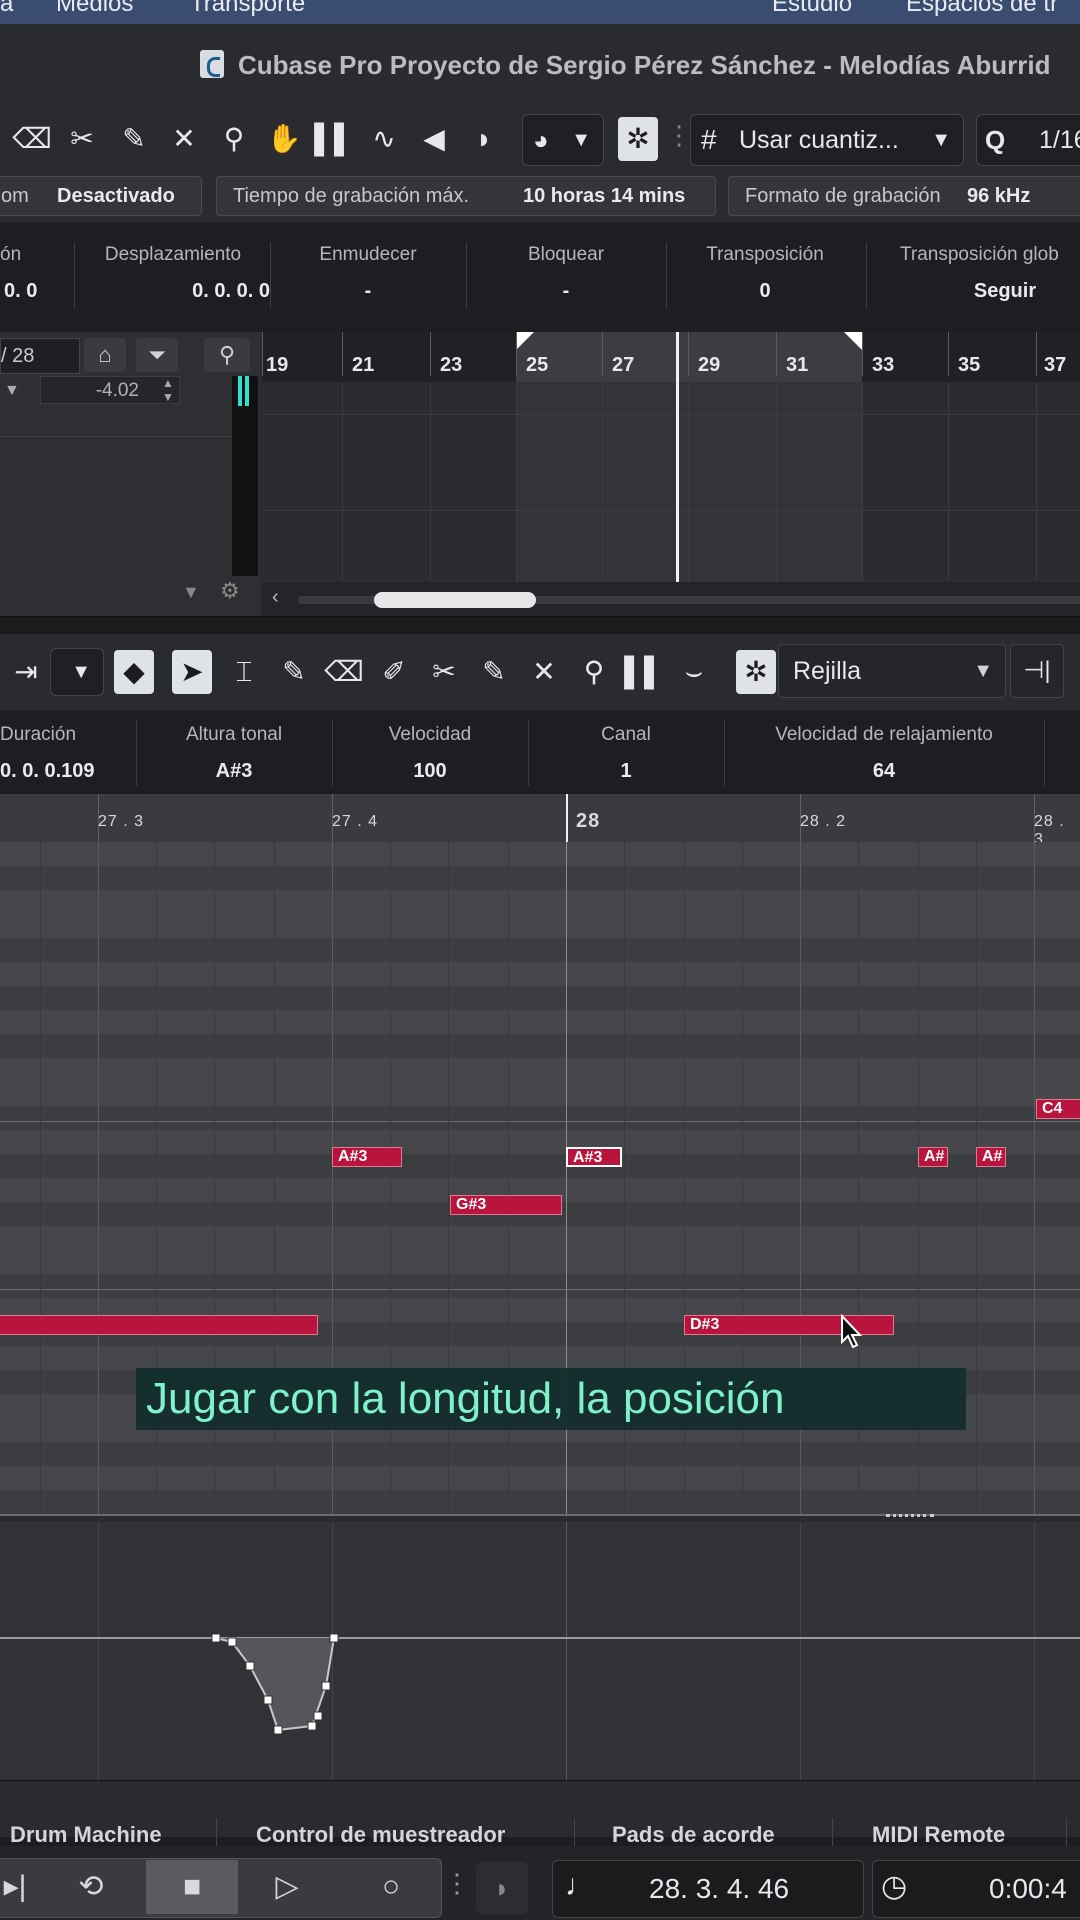  Describe the element at coordinates (287, 1887) in the screenshot. I see `play-icon: ▷` at that location.